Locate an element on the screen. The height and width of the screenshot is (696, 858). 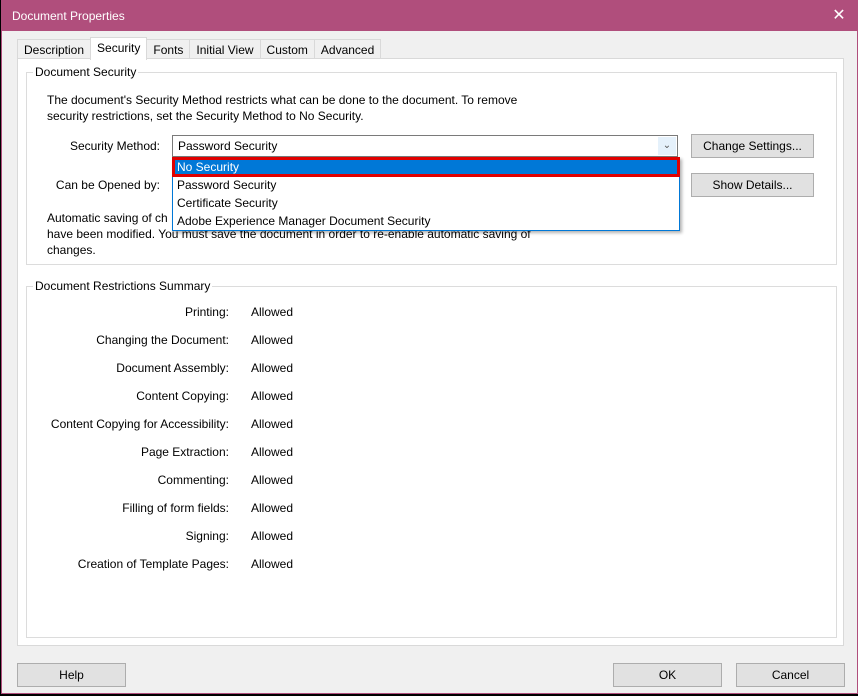
option-no-security: No Security is located at coordinates (426, 167).